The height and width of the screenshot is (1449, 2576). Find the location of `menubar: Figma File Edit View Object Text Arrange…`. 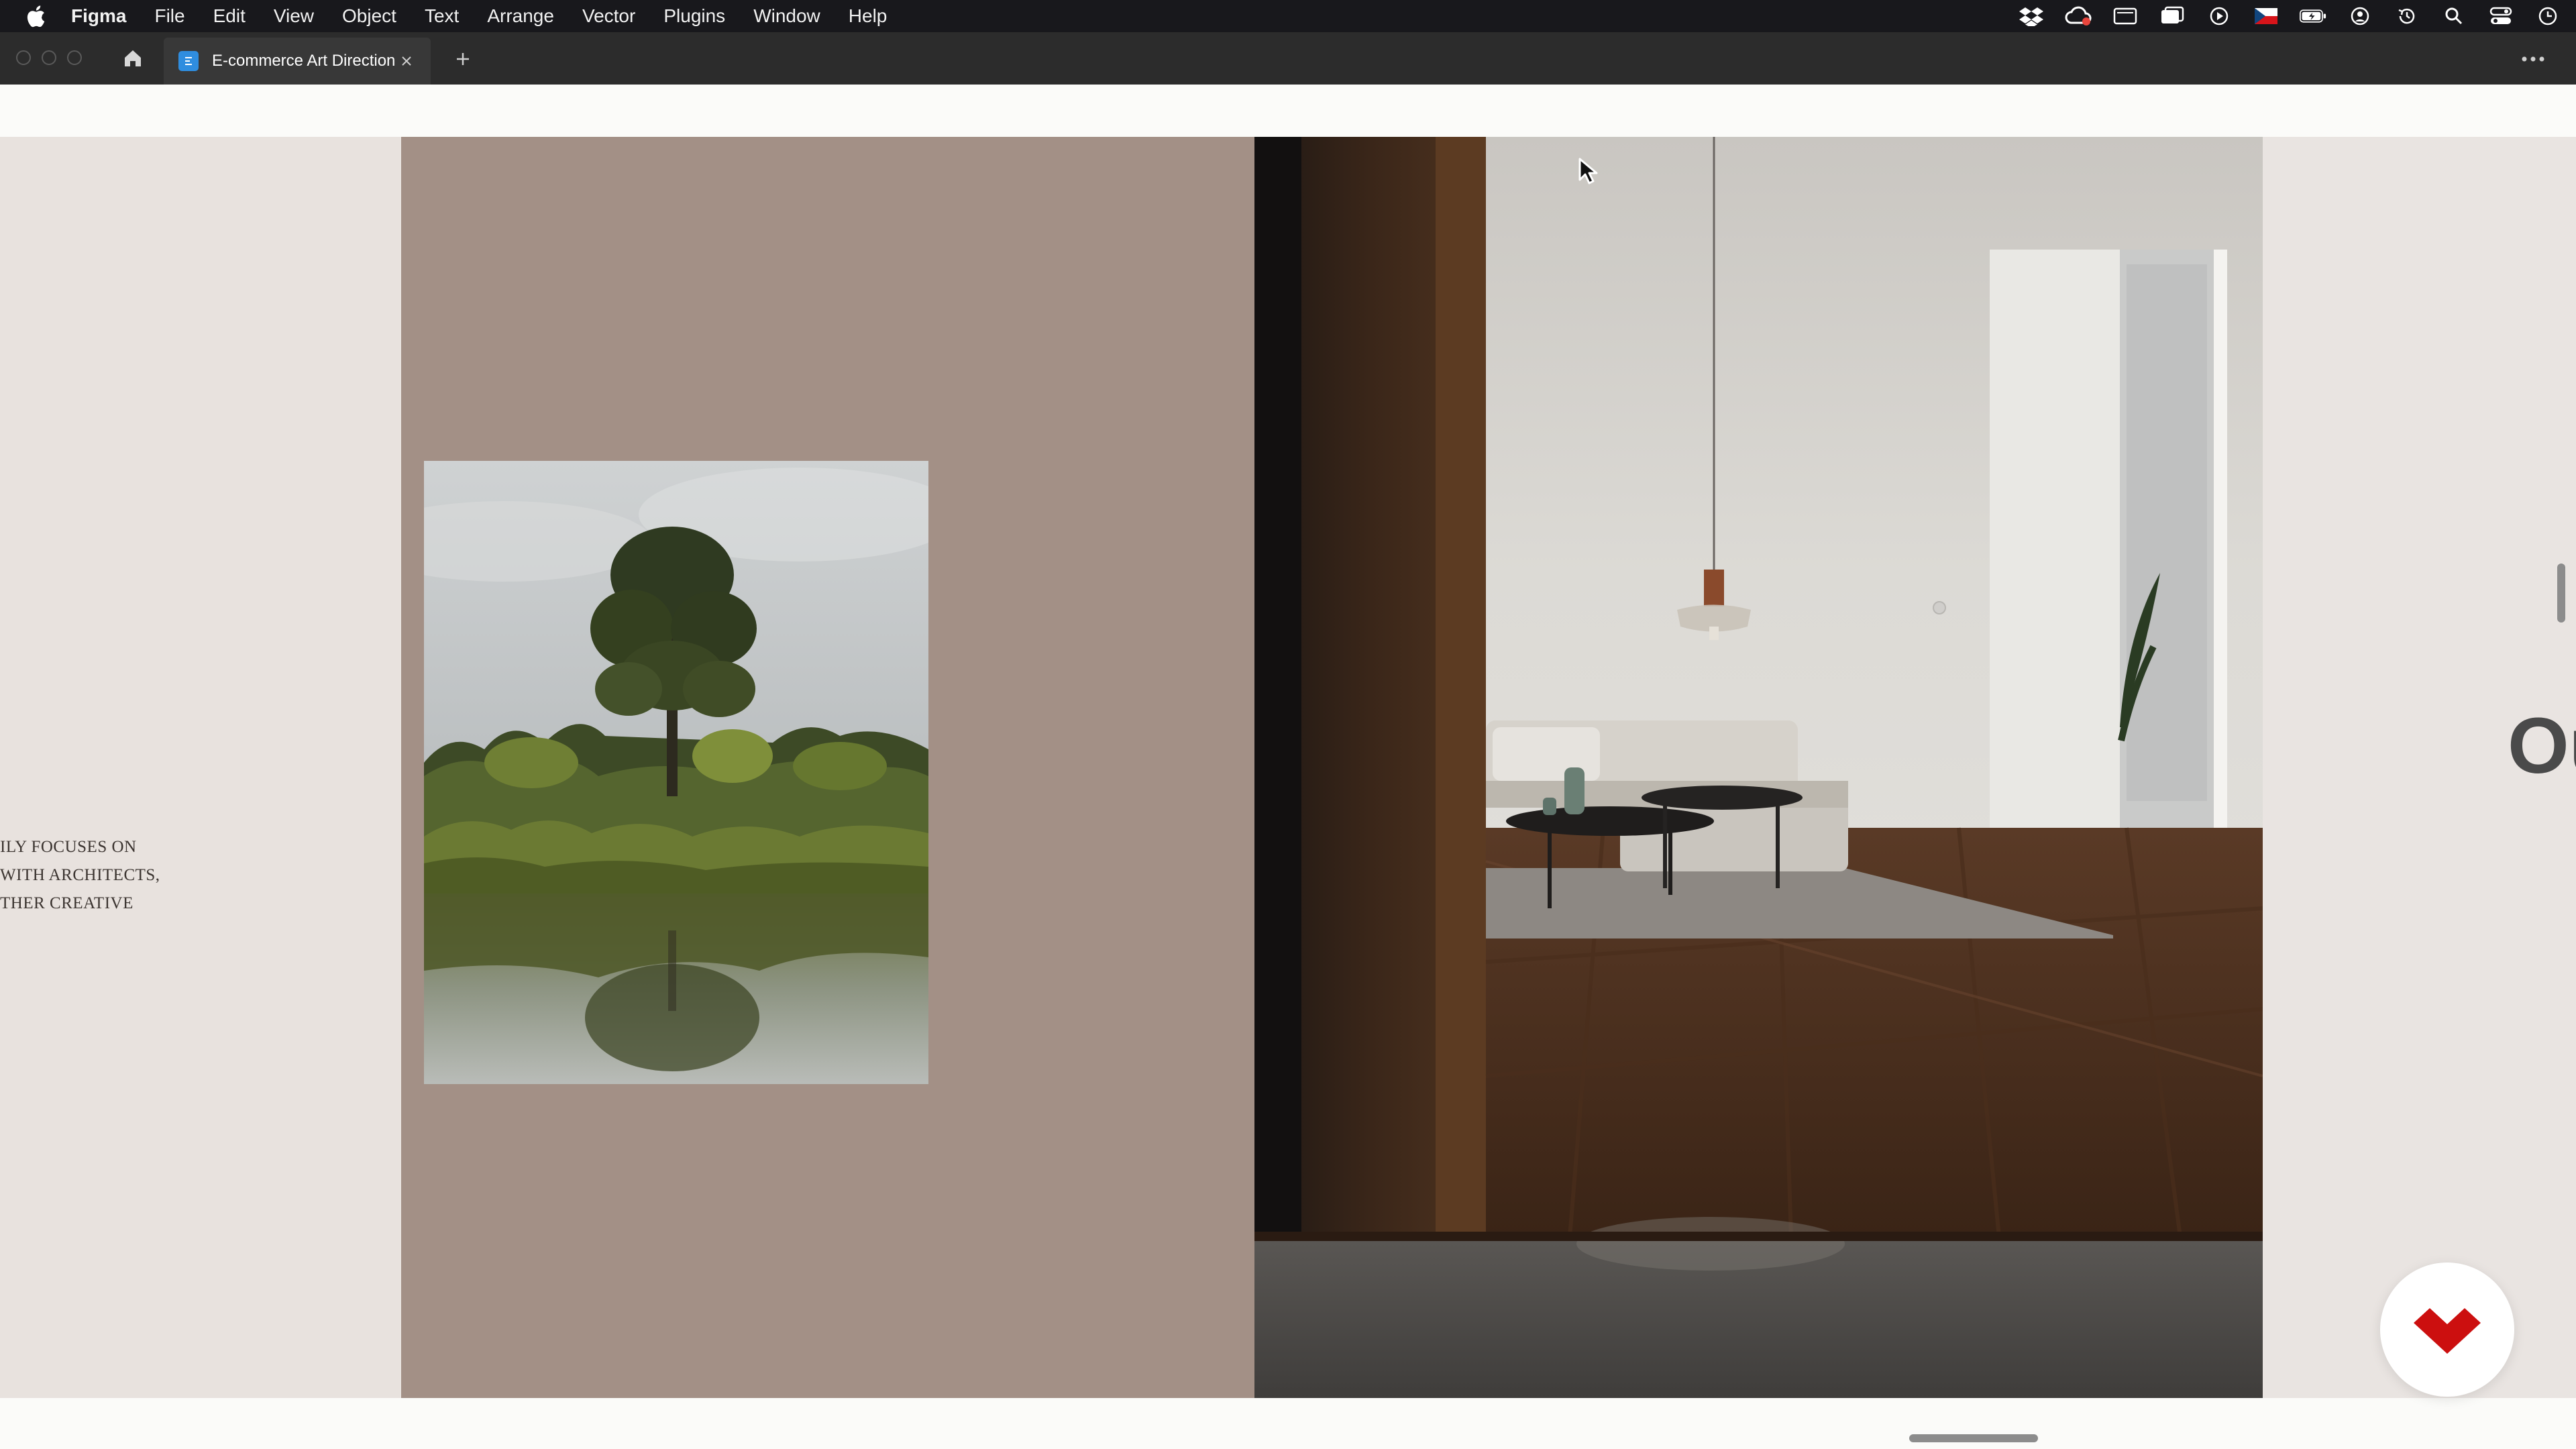

menubar: Figma File Edit View Object Text Arrange… is located at coordinates (1288, 16).